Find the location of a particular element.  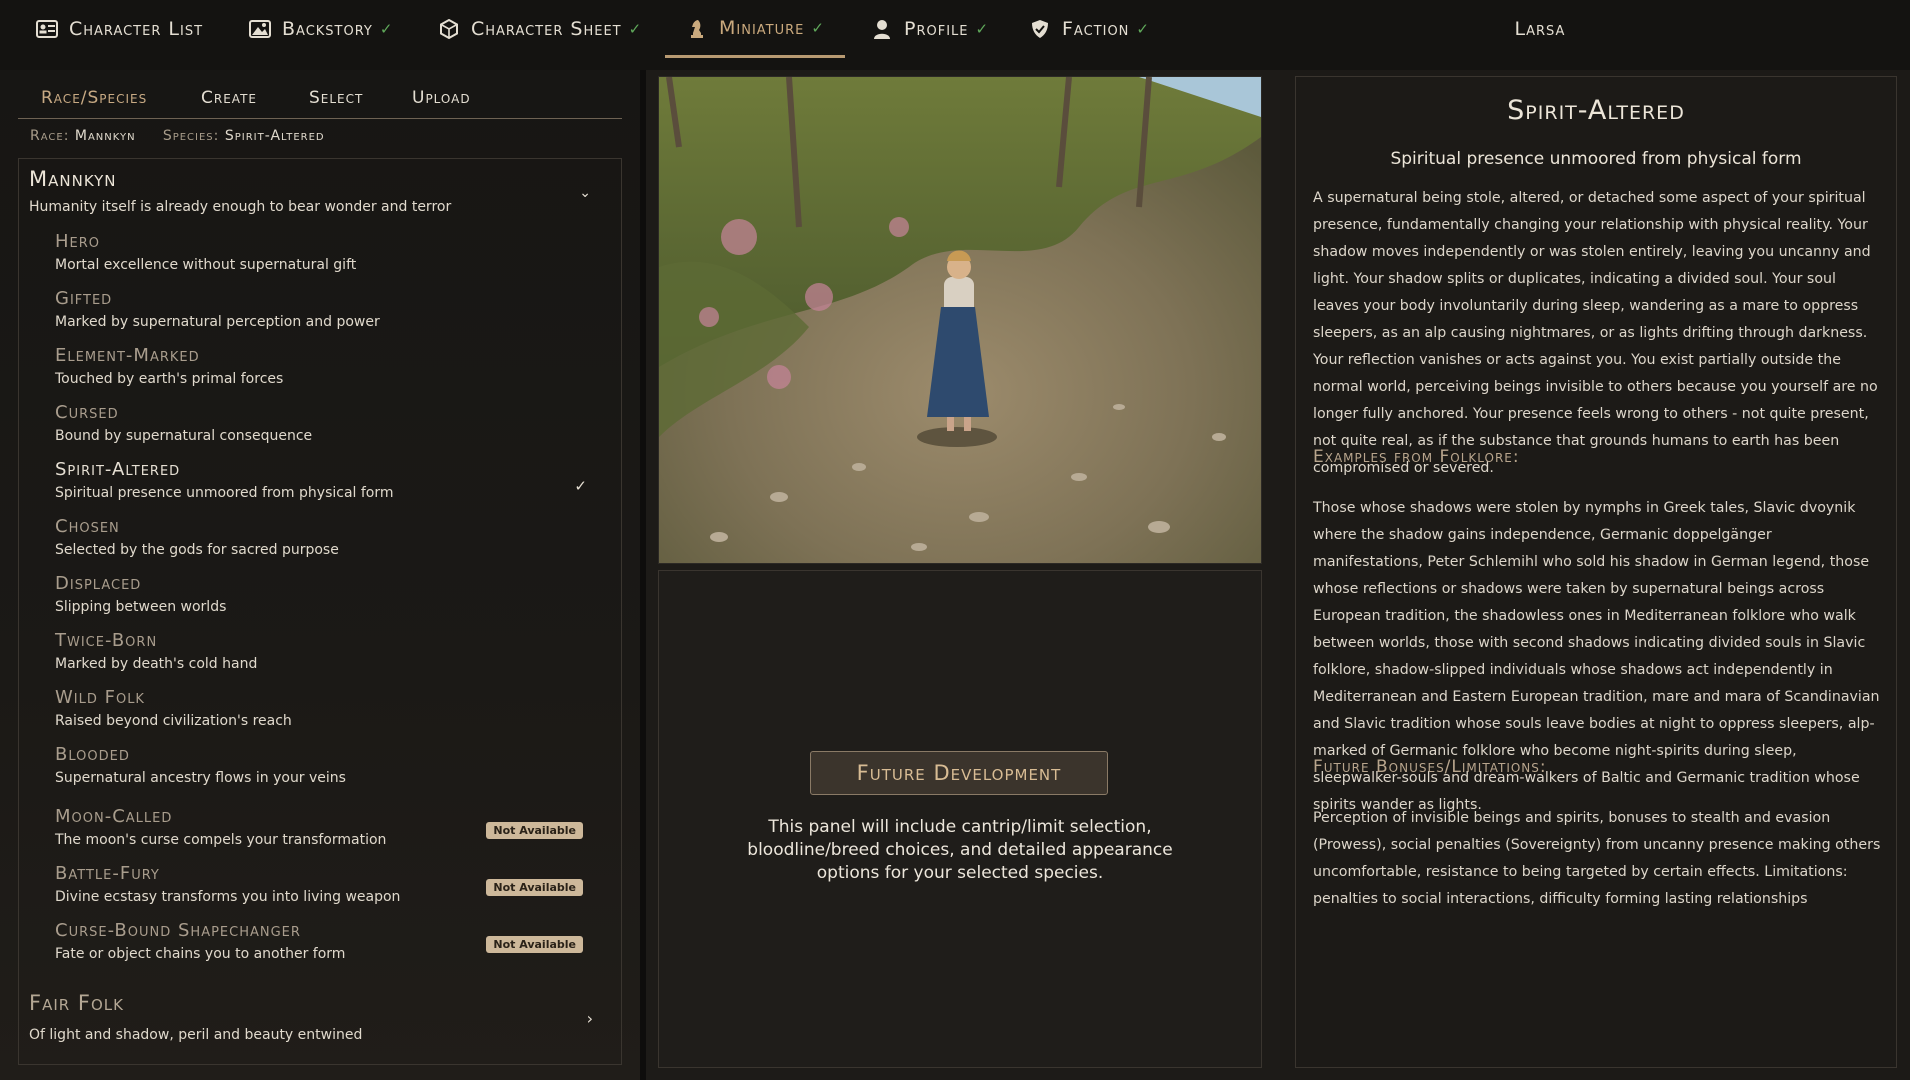

species-desc: Marked by death's cold hand is located at coordinates (156, 664).